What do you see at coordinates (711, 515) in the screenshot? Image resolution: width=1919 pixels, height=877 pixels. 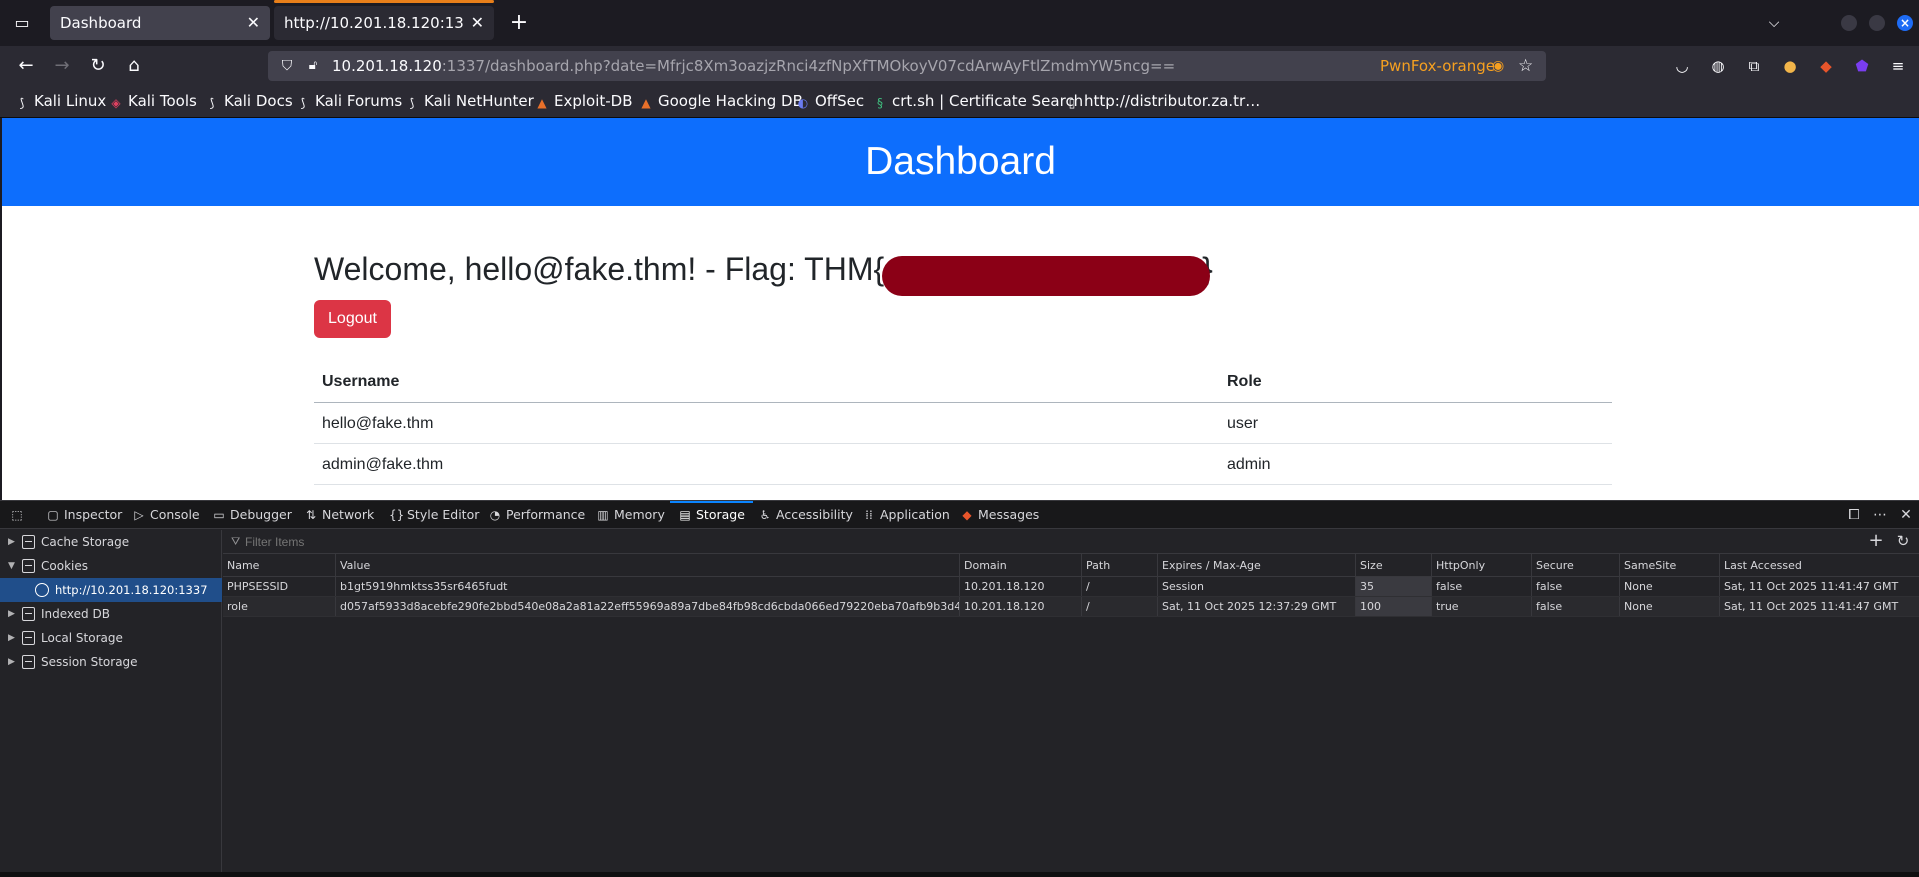 I see `tab-storage: ▤ Storage` at bounding box center [711, 515].